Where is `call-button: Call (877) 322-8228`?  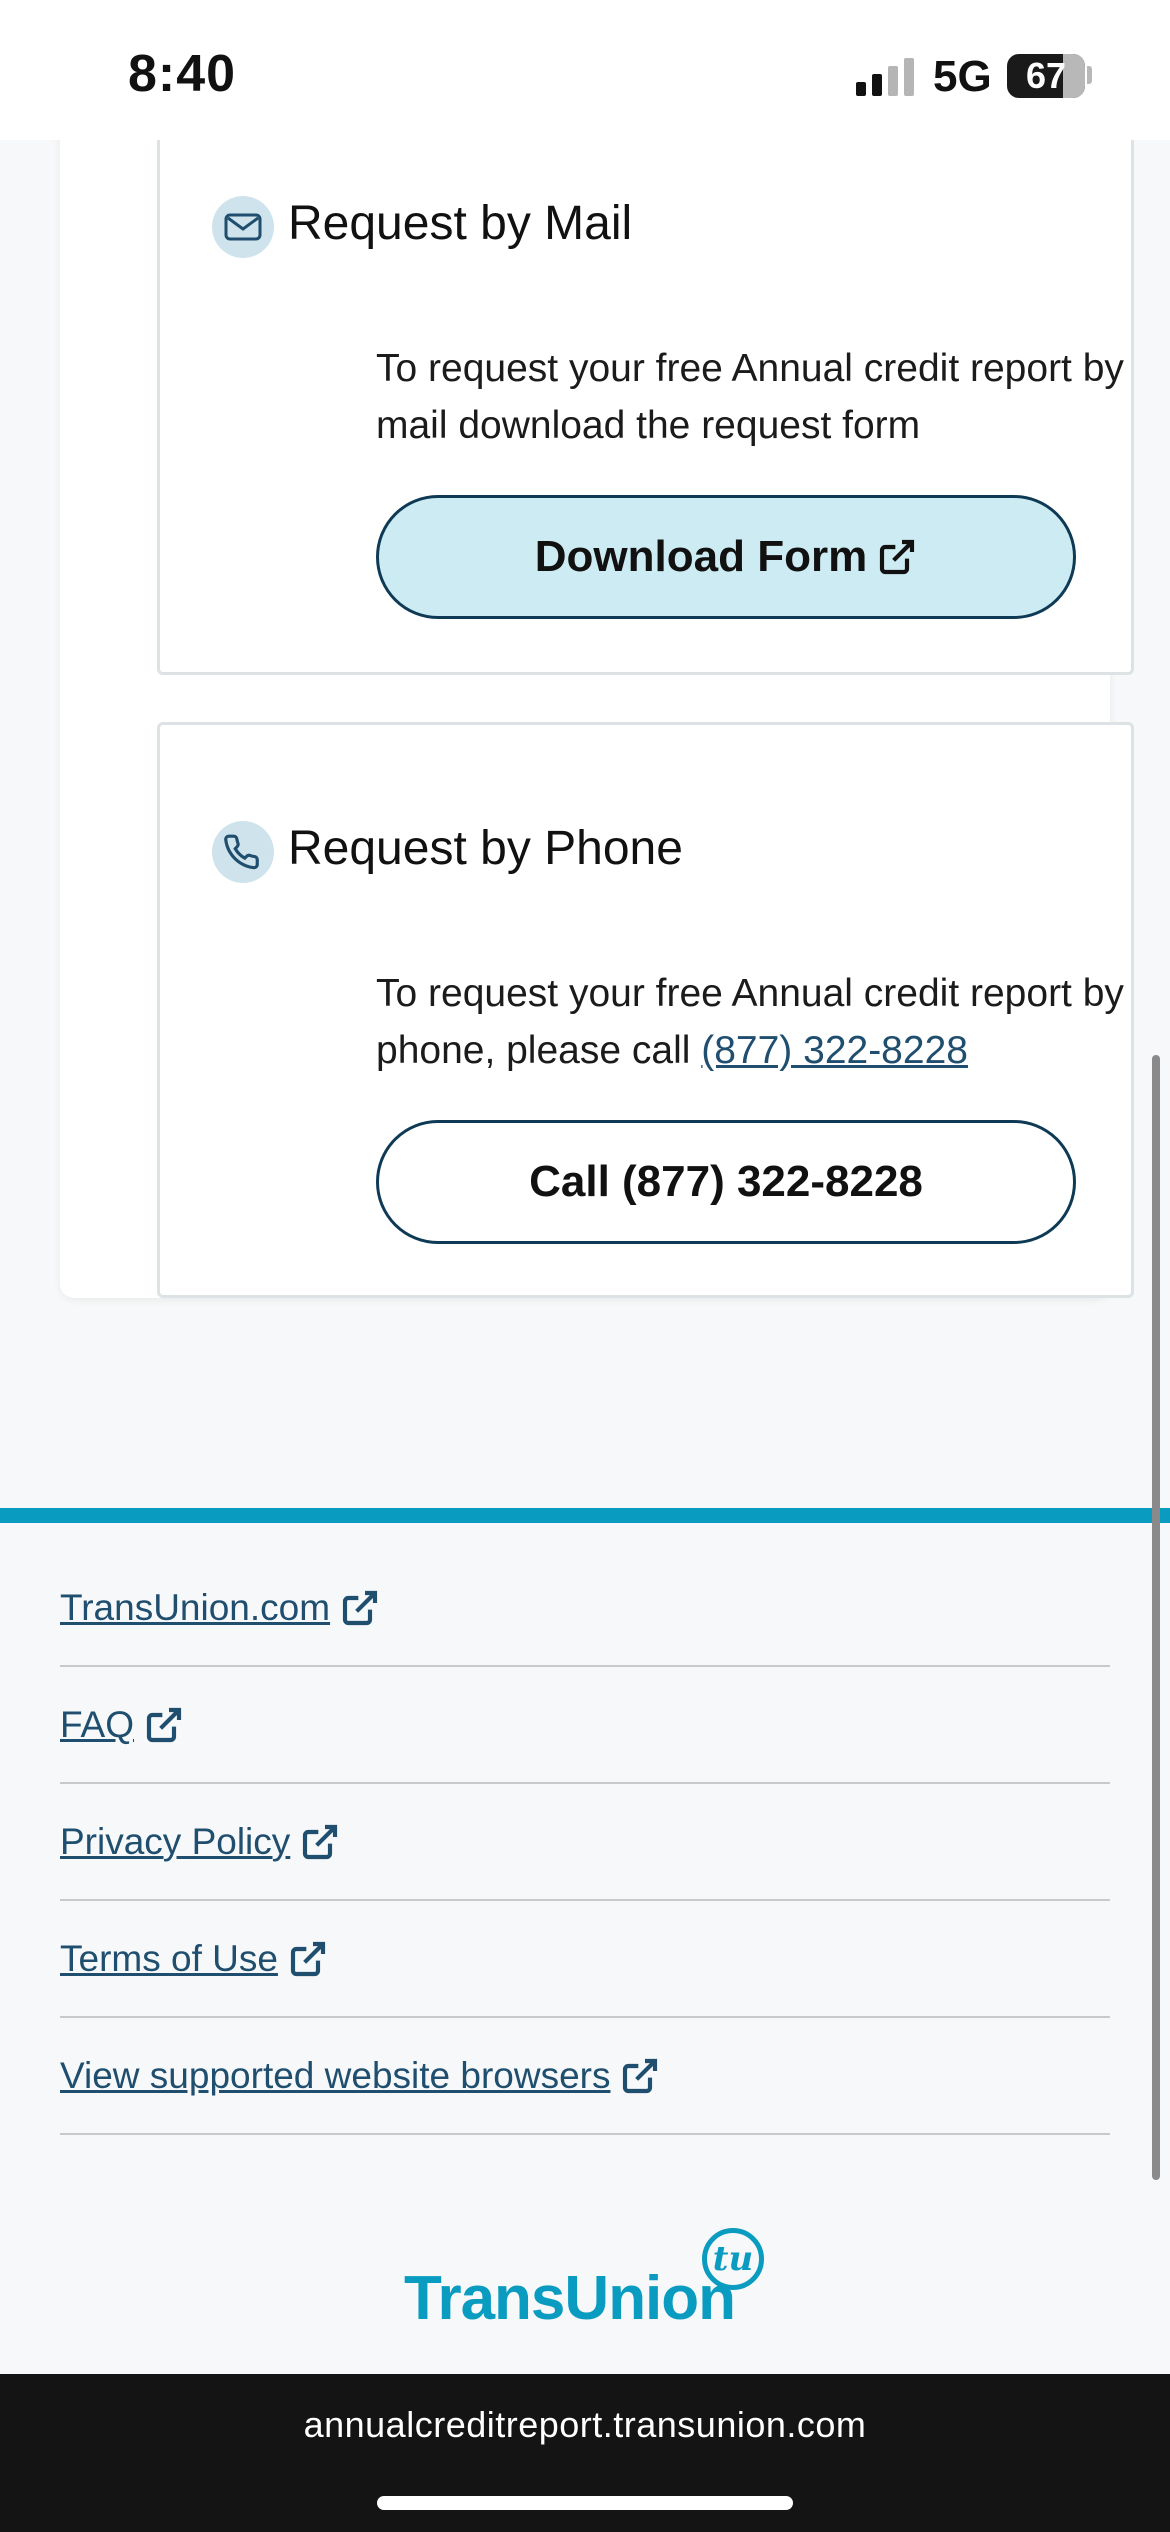
call-button: Call (877) 322-8228 is located at coordinates (726, 1182).